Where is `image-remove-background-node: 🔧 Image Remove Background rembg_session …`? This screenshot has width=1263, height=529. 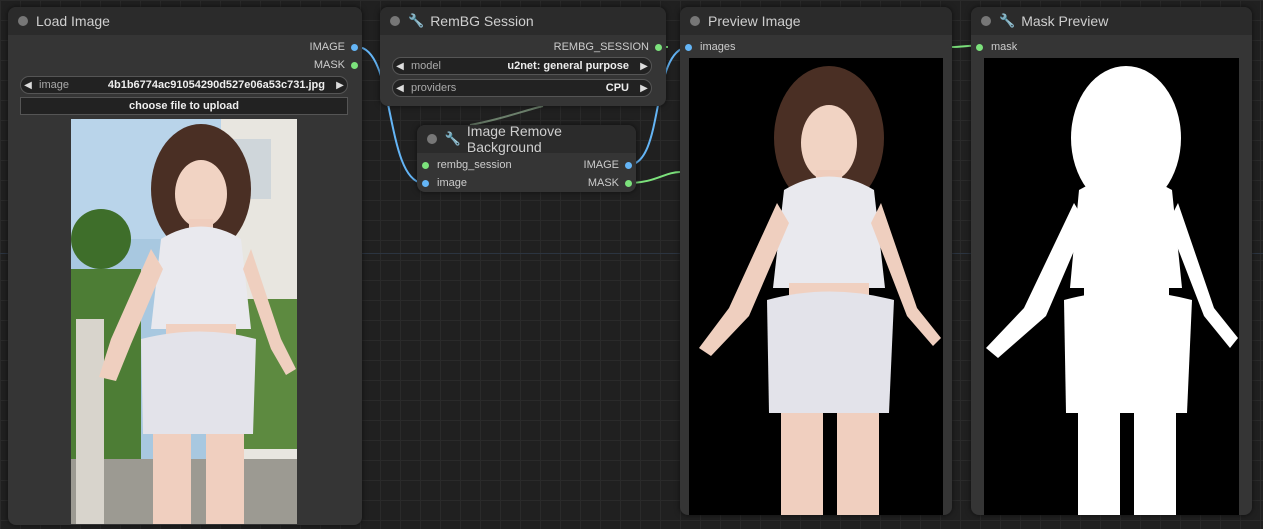 image-remove-background-node: 🔧 Image Remove Background rembg_session … is located at coordinates (526, 157).